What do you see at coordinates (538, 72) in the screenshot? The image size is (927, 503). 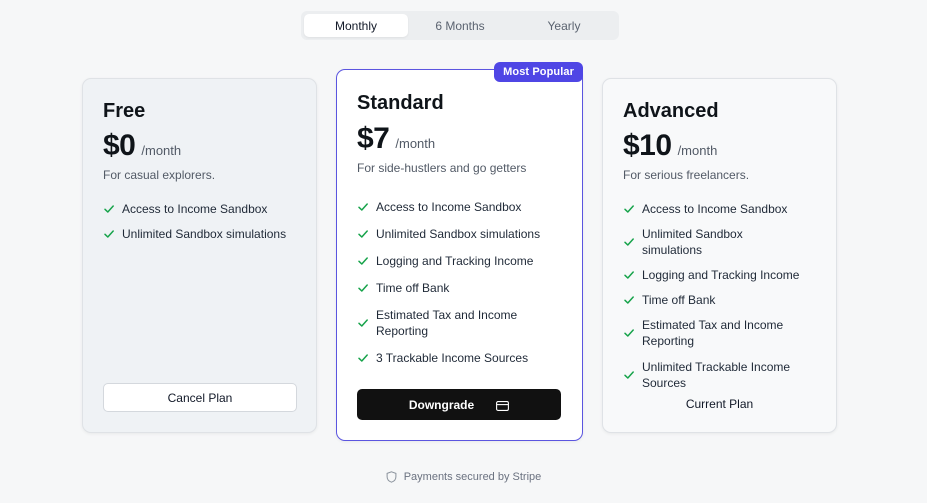 I see `most-popular-badge: Most Popular` at bounding box center [538, 72].